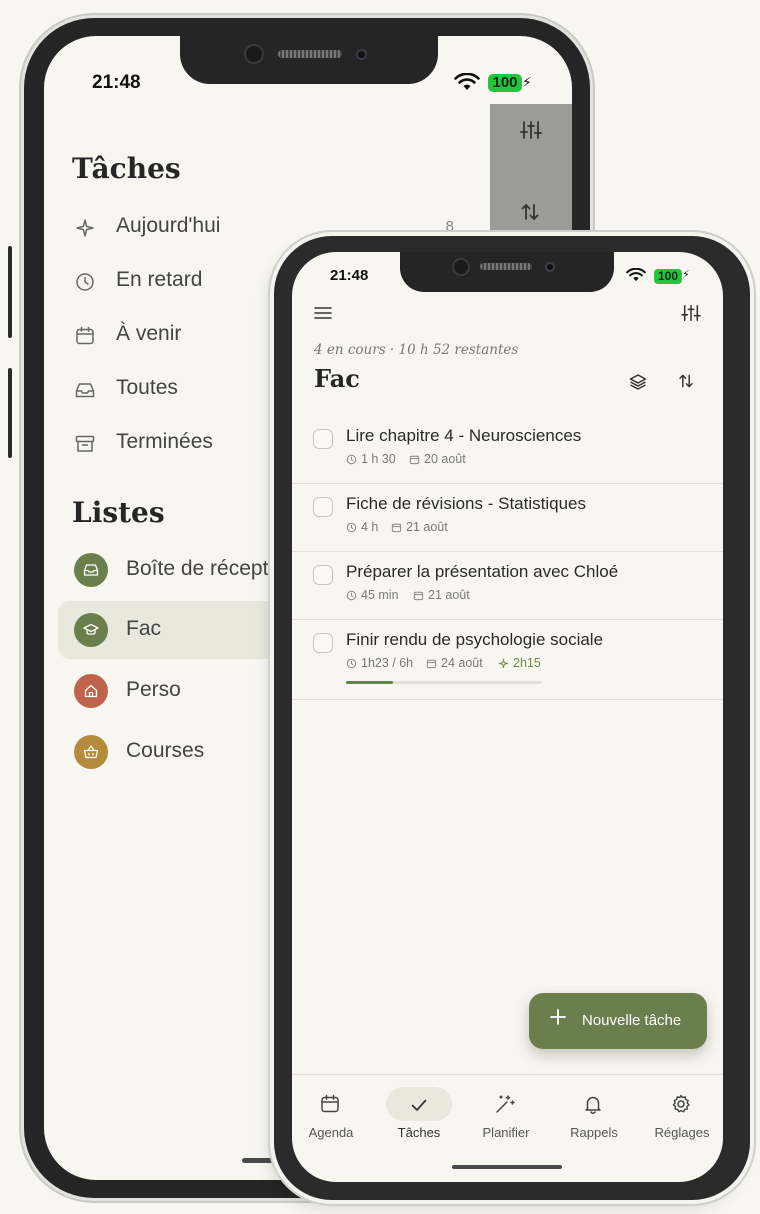 The image size is (760, 1214). I want to click on tab-settings: Réglages, so click(681, 1115).